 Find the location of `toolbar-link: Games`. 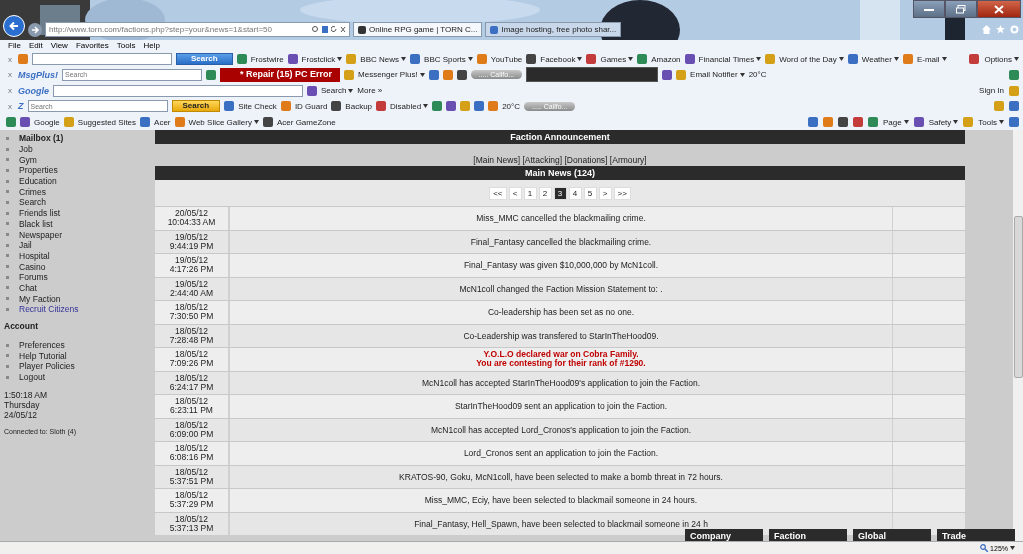

toolbar-link: Games is located at coordinates (617, 59).